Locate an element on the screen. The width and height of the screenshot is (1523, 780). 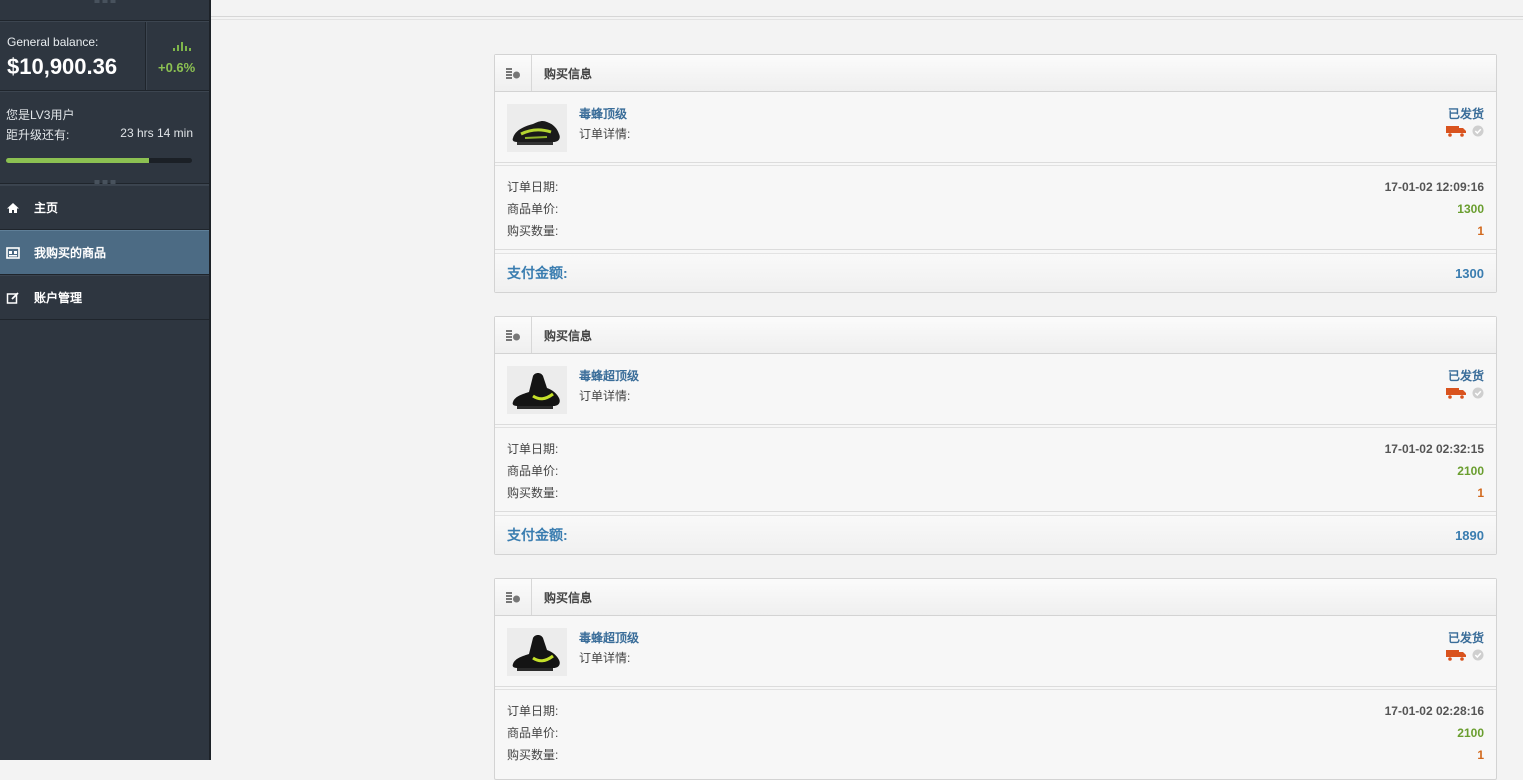
nav-item-label: 账户管理 is located at coordinates (58, 298).